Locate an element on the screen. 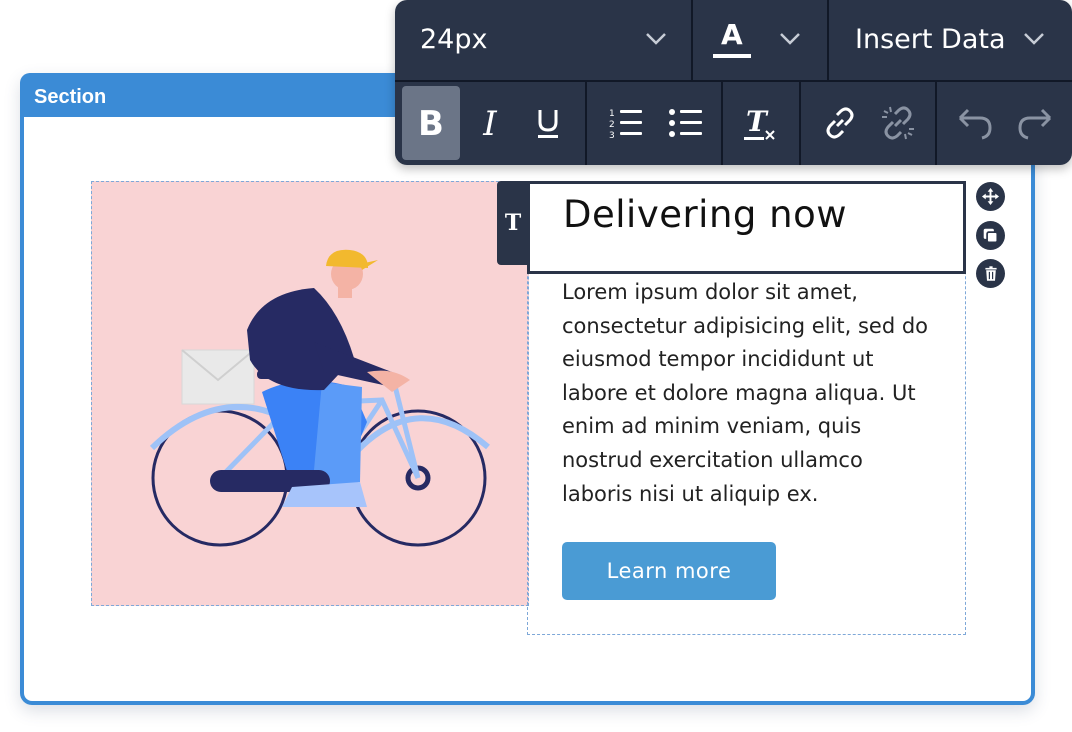  svg-text: 1 is located at coordinates (612, 114).